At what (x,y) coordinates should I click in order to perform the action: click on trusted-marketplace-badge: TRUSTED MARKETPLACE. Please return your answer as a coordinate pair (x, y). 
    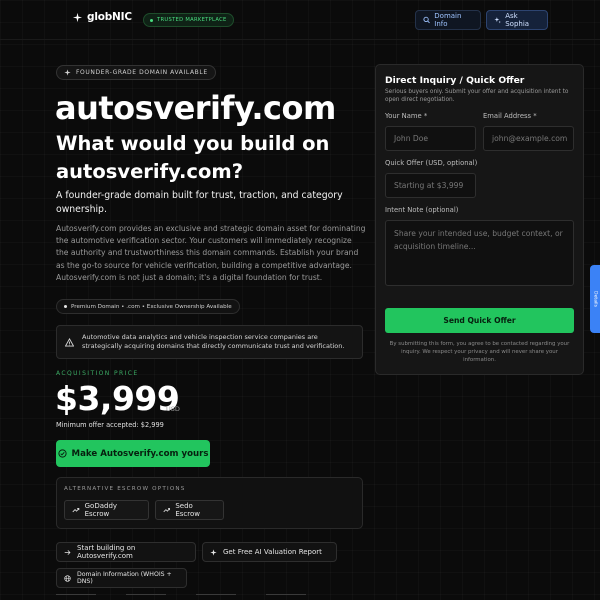
    Looking at the image, I should click on (188, 20).